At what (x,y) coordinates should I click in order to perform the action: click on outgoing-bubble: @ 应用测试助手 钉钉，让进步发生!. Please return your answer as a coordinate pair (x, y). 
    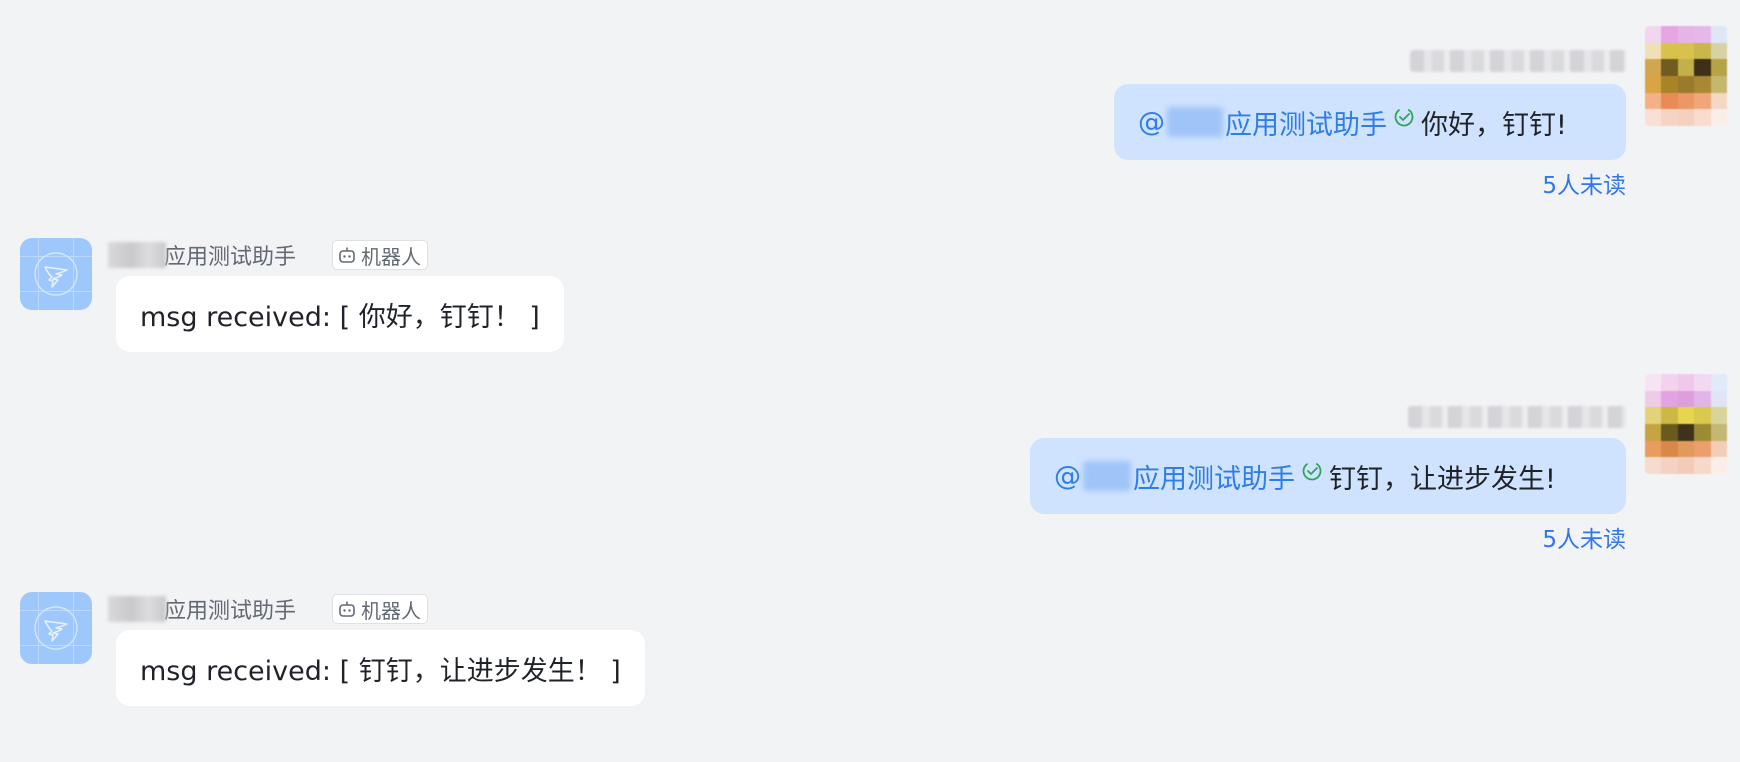
    Looking at the image, I should click on (1328, 476).